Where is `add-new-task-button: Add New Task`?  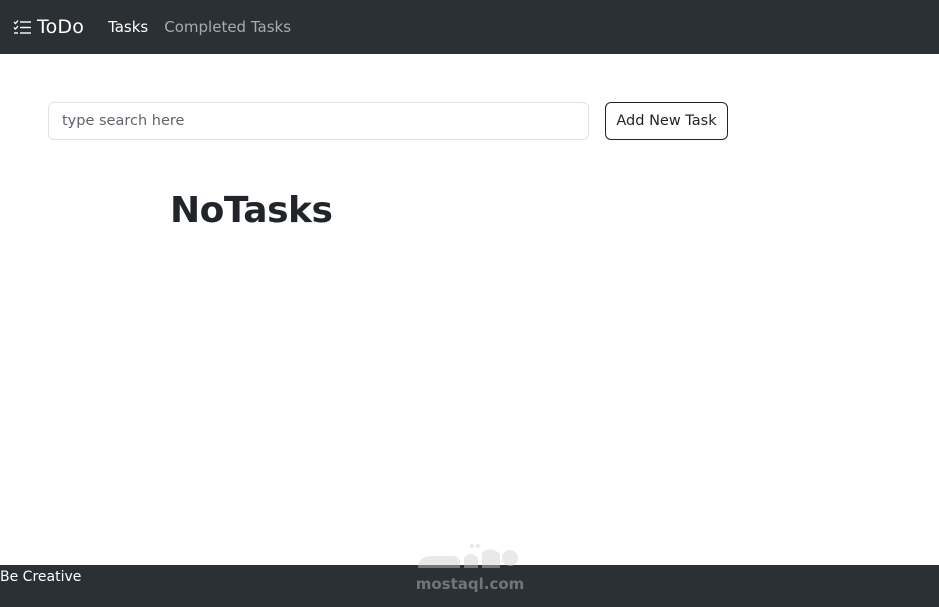 add-new-task-button: Add New Task is located at coordinates (666, 121).